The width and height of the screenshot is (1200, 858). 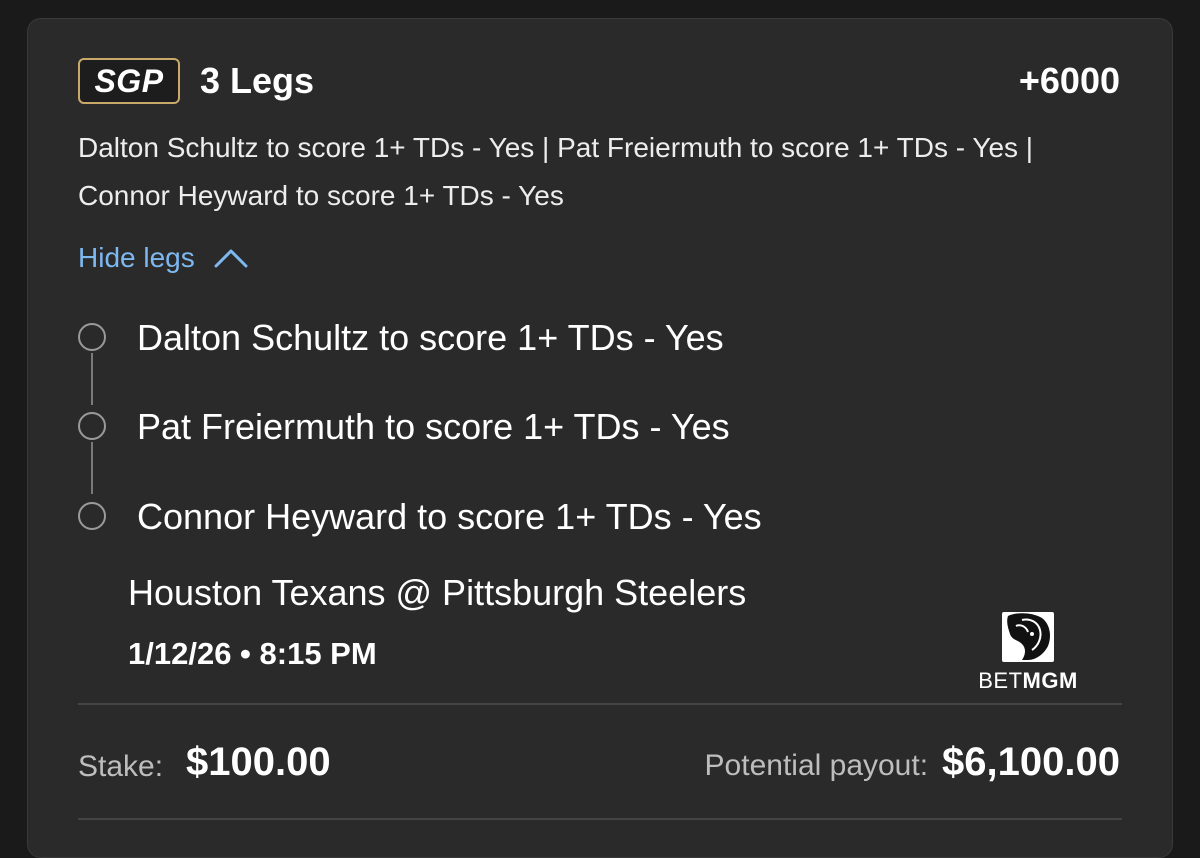 I want to click on event-matchup: Houston Texans @ Pittsburgh Steelers, so click(x=437, y=592).